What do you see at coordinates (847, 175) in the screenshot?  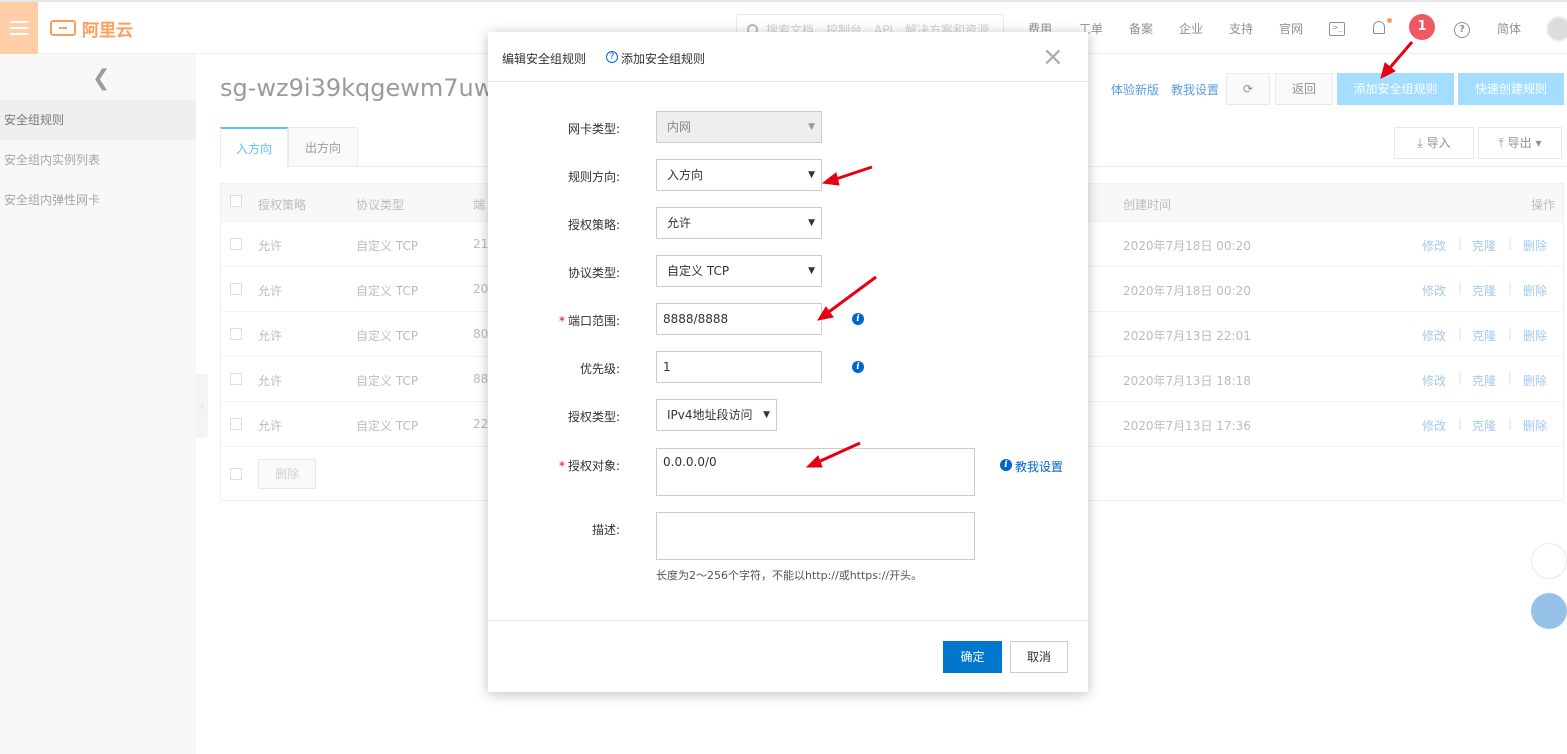 I see `annotation-arrow-direction` at bounding box center [847, 175].